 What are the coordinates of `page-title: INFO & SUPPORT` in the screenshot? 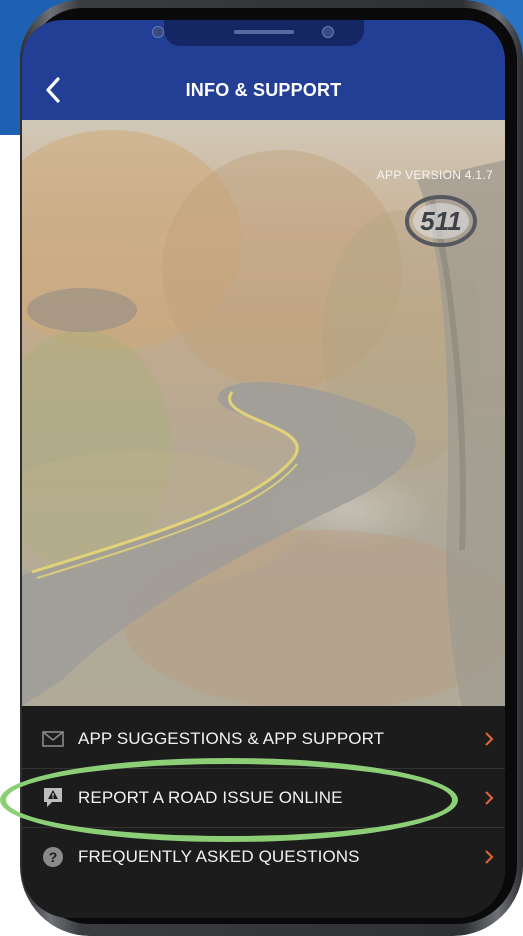 It's located at (263, 89).